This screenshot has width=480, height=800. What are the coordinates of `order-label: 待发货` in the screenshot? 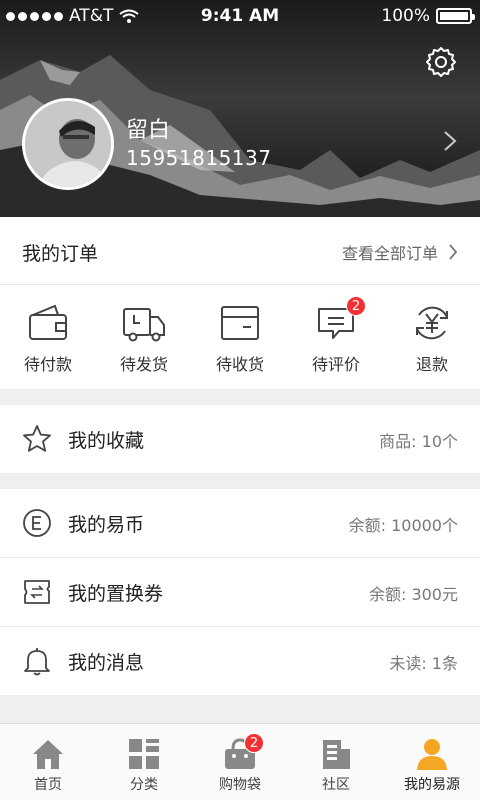 It's located at (143, 364).